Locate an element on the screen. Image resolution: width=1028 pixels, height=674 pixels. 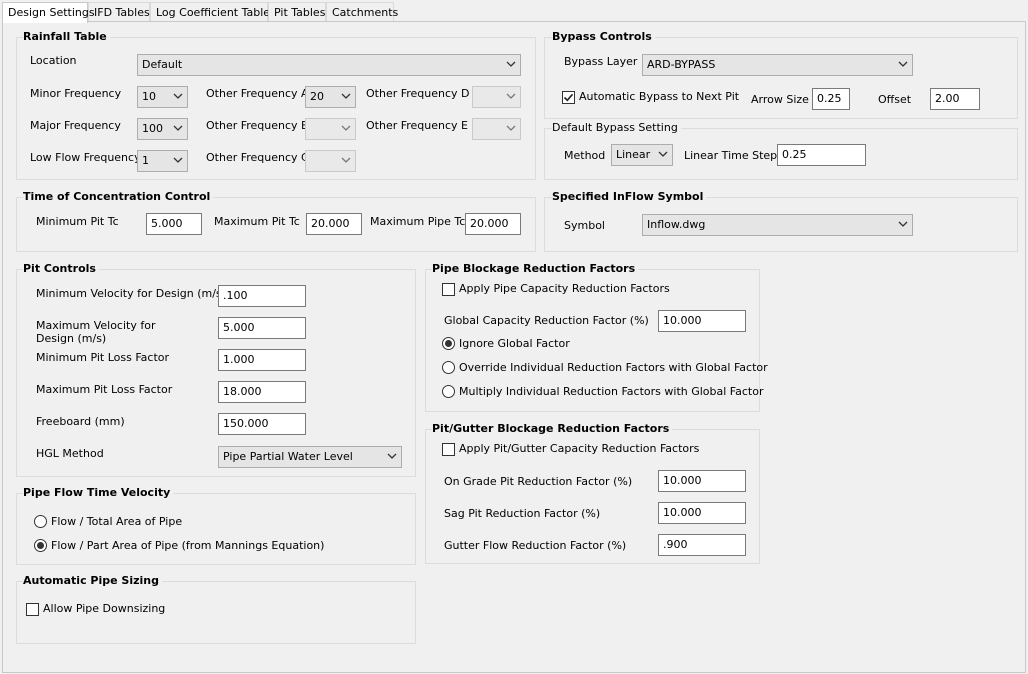
low-flow-frequency-dropdown: 1 is located at coordinates (162, 161).